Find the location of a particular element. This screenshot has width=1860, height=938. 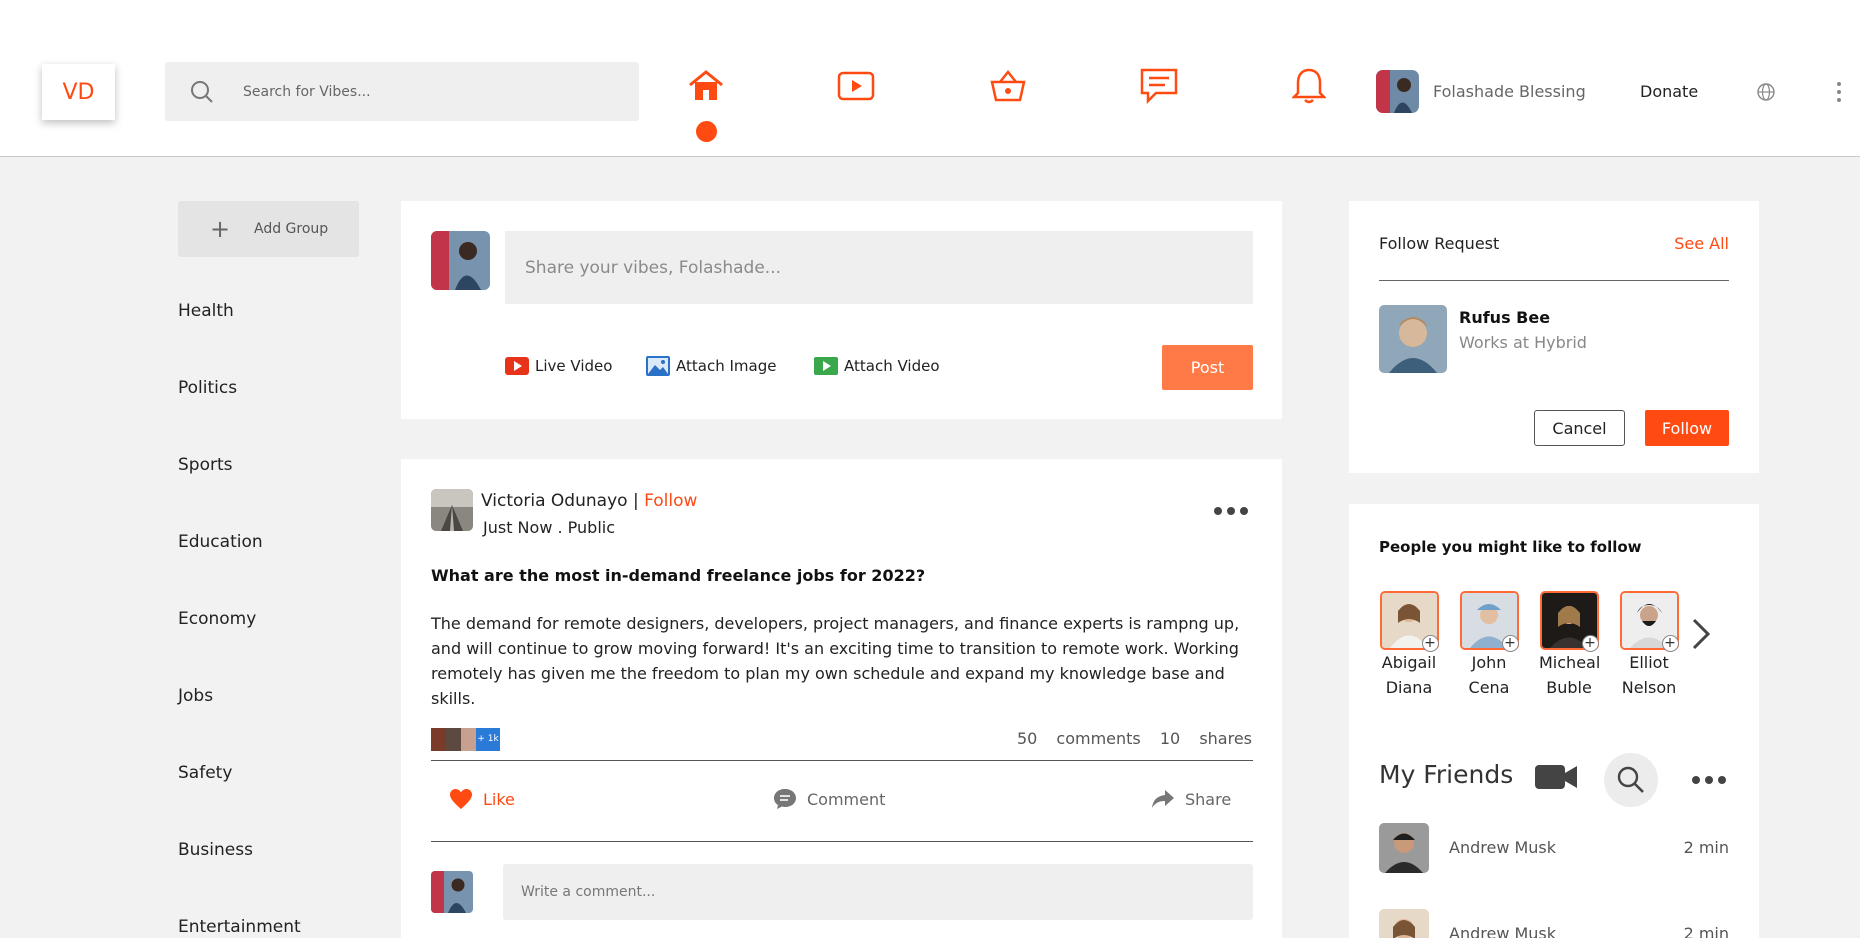

suggestion-item: + John Cena is located at coordinates (1489, 645).